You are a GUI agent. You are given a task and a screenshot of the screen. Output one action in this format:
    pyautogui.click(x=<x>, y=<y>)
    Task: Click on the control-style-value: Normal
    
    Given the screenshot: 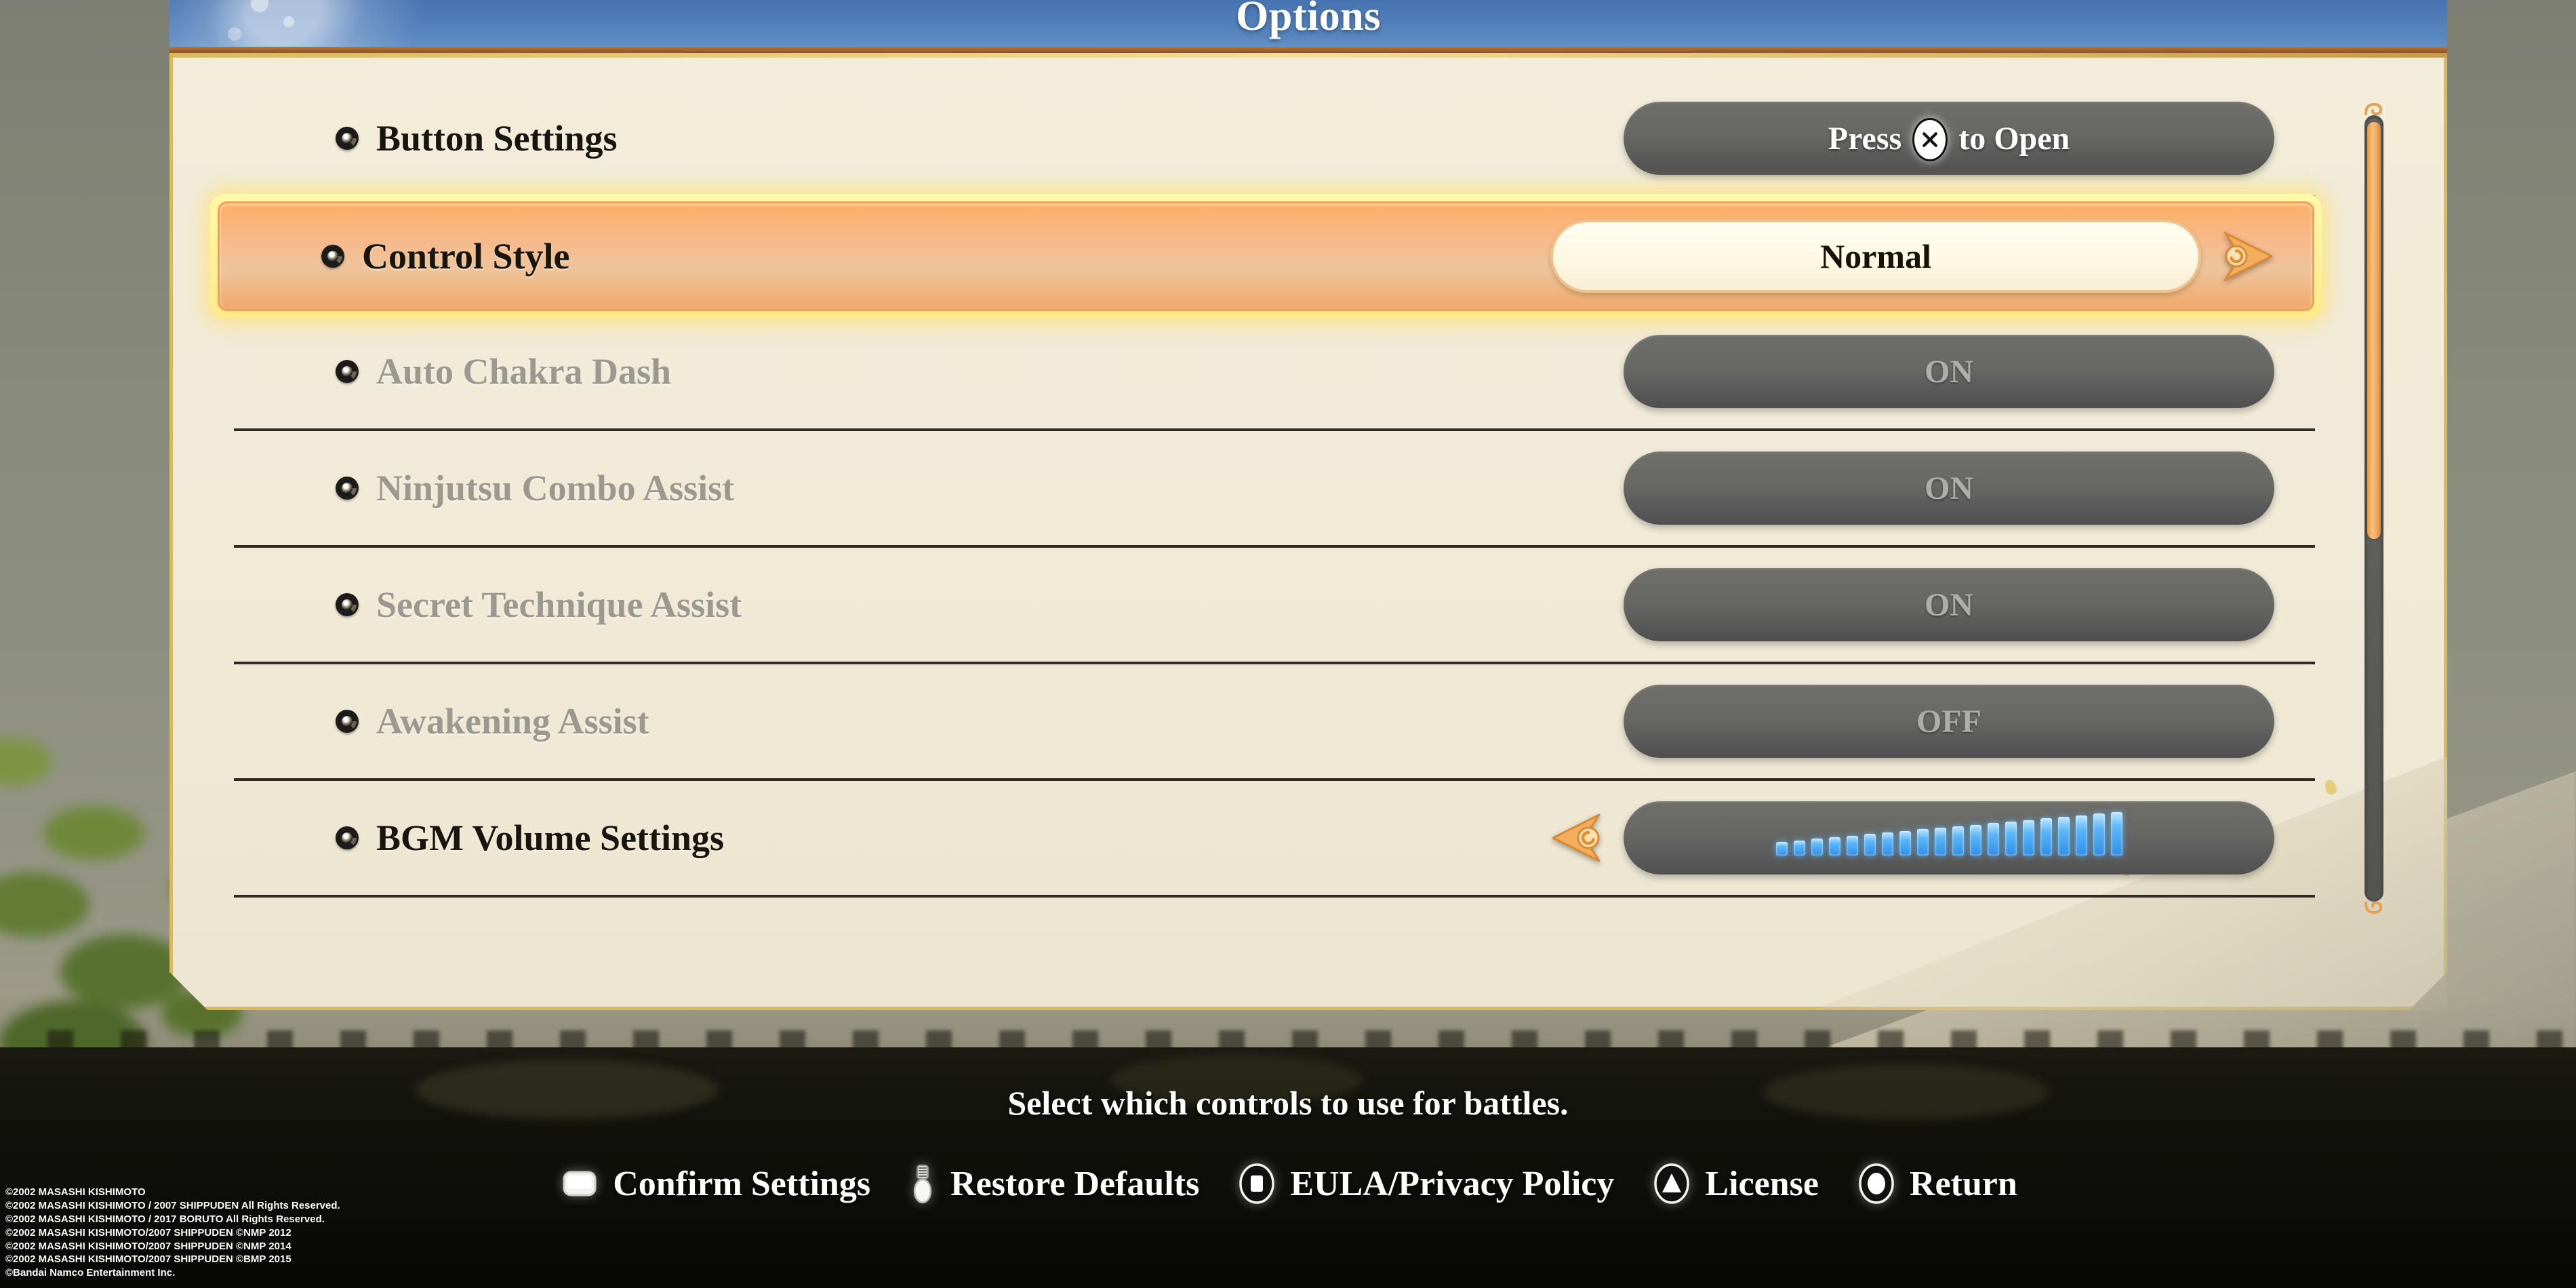 What is the action you would take?
    pyautogui.click(x=1875, y=256)
    